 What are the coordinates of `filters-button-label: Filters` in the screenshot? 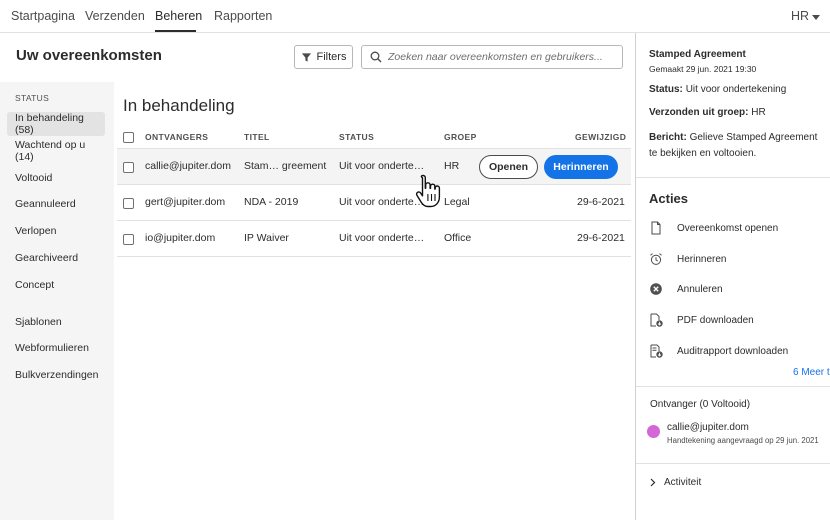 It's located at (331, 57).